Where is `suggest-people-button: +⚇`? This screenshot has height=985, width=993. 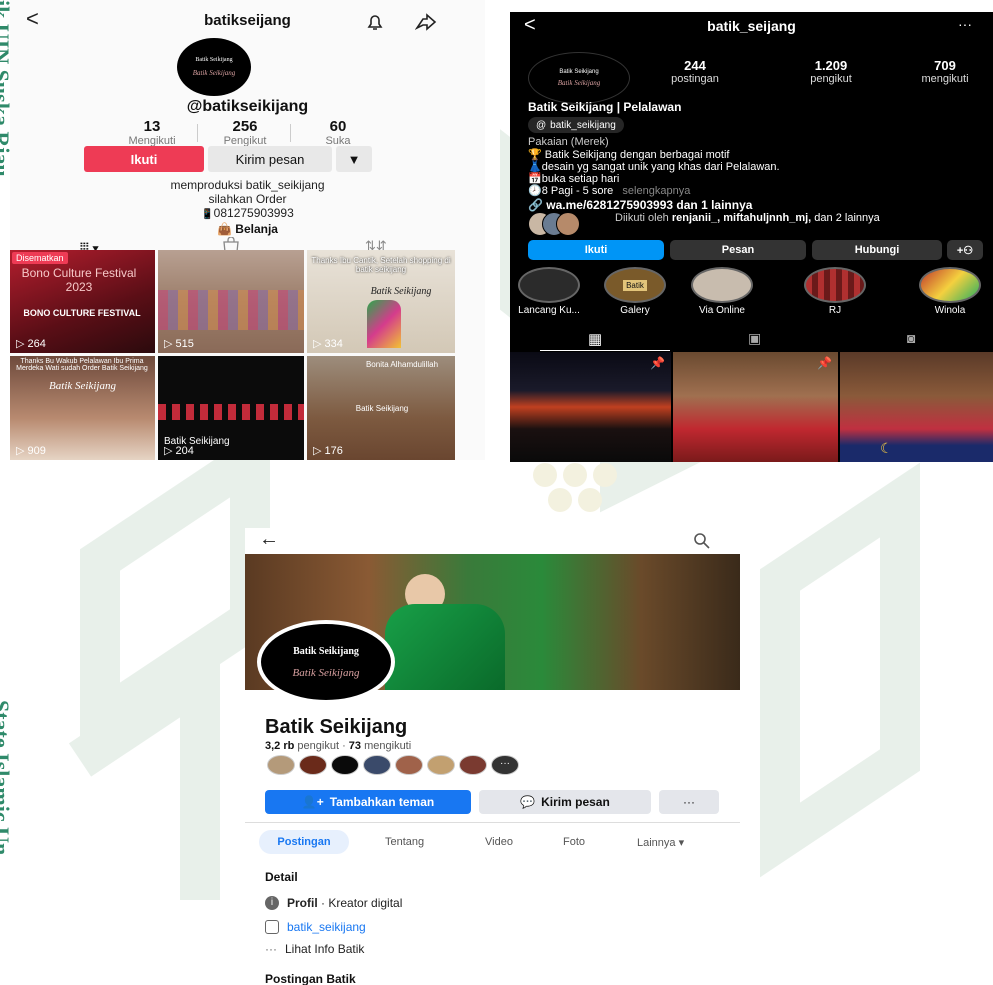
suggest-people-button: +⚇ is located at coordinates (965, 250).